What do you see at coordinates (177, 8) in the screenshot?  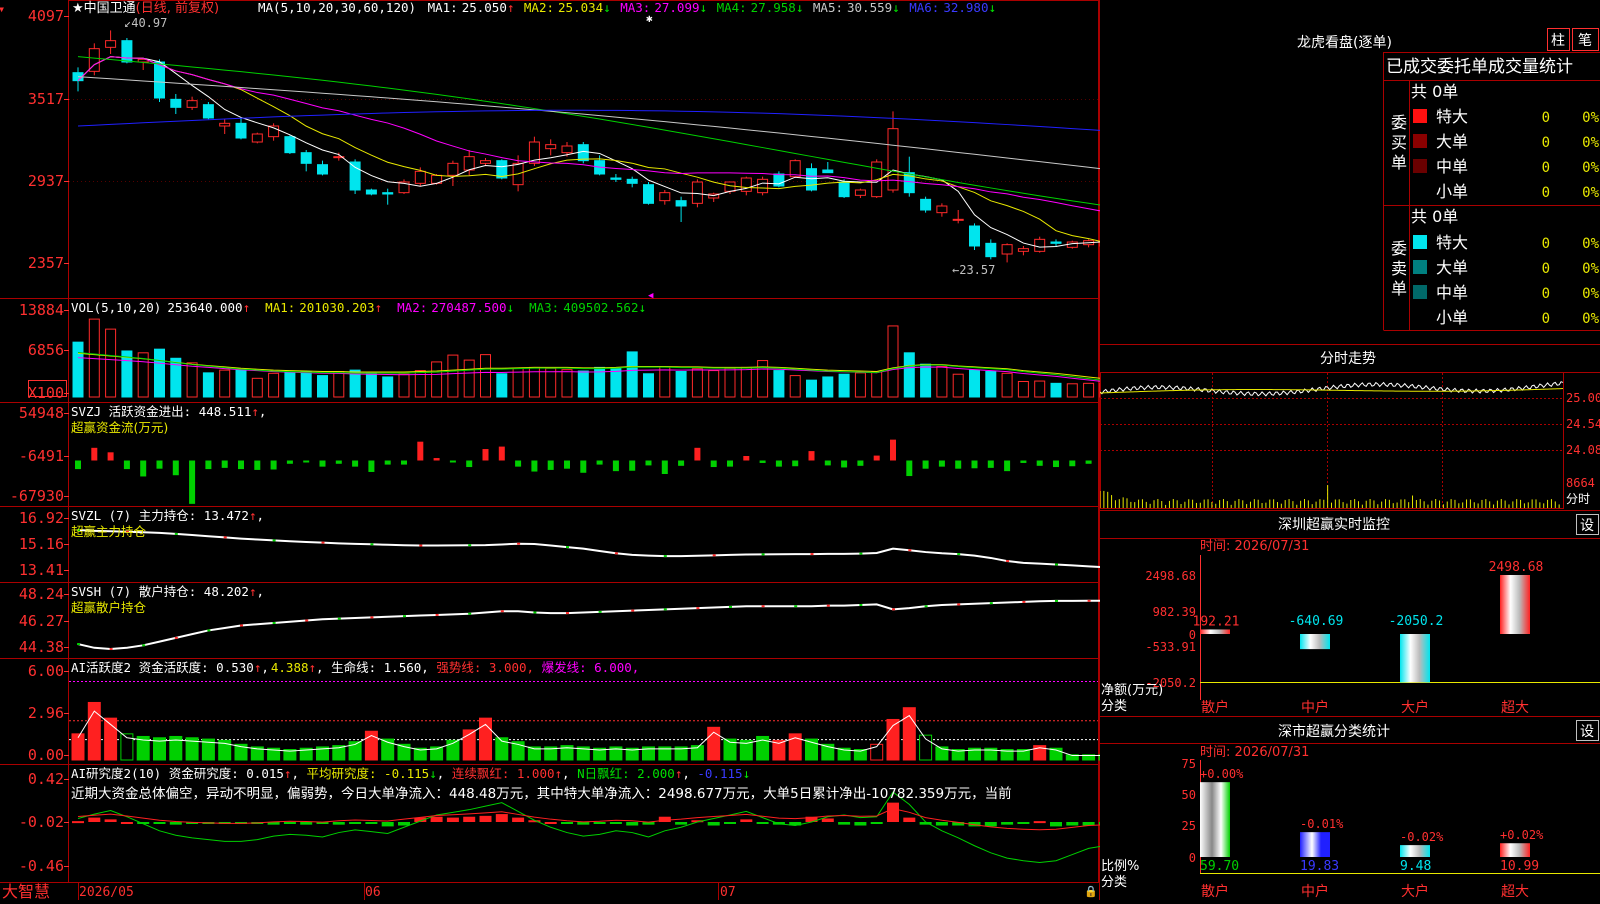 I see `stock-mode: (日线, 前复权)` at bounding box center [177, 8].